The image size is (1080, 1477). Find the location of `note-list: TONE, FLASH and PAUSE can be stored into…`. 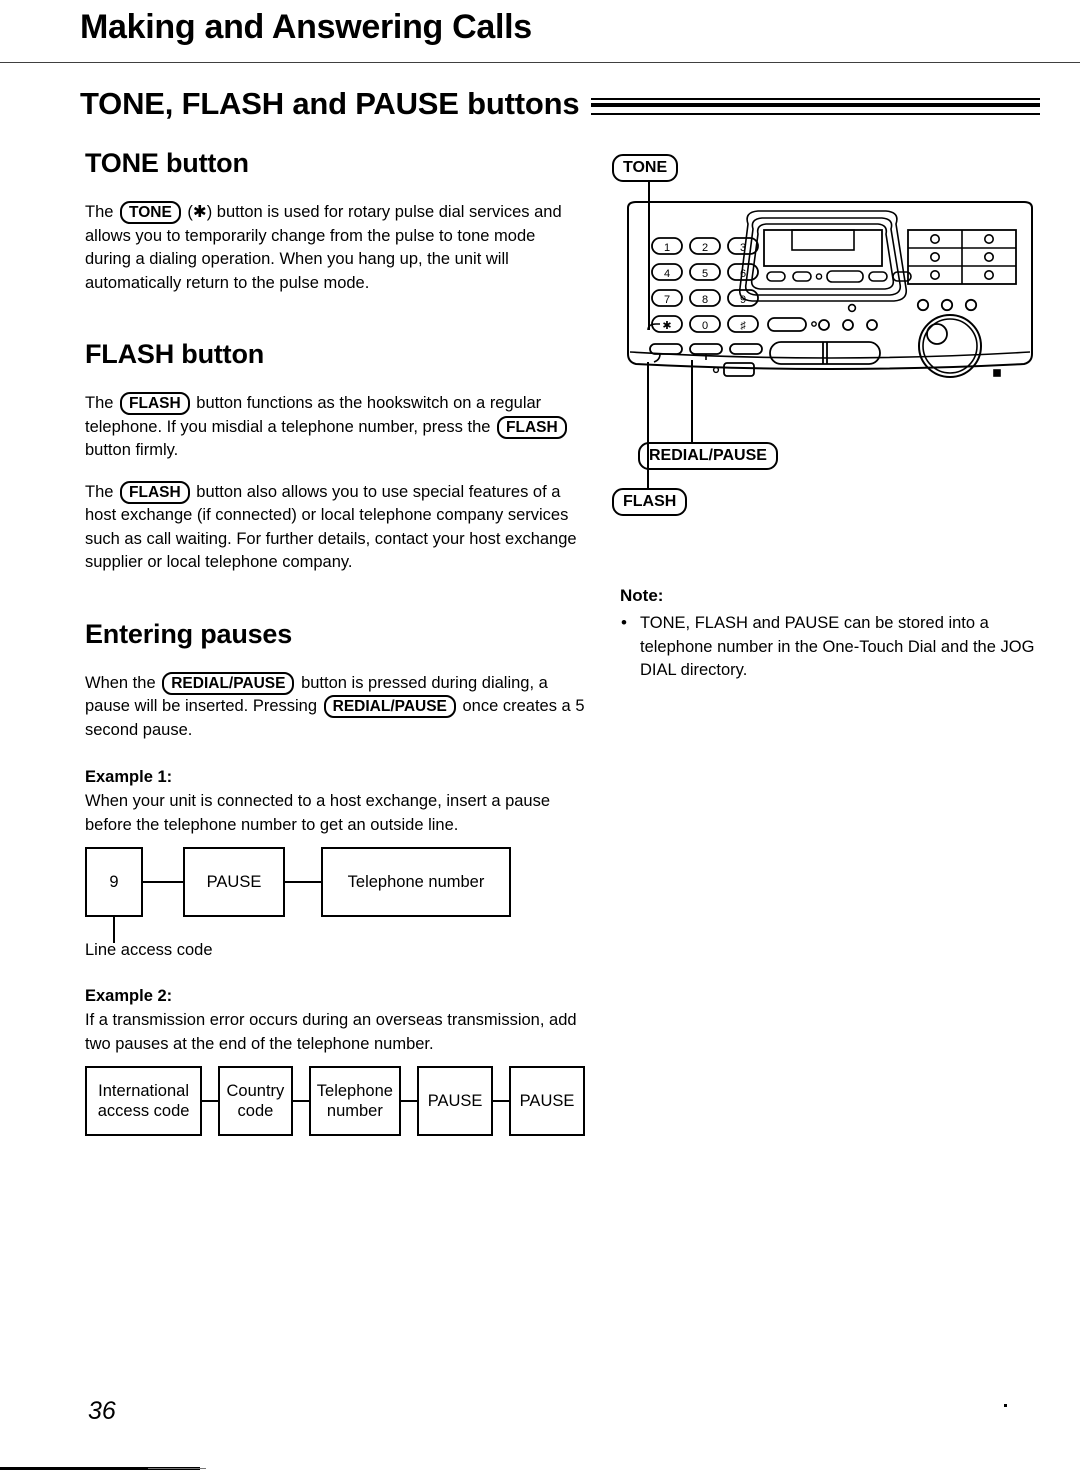

note-list: TONE, FLASH and PAUSE can be stored into… is located at coordinates (830, 647).